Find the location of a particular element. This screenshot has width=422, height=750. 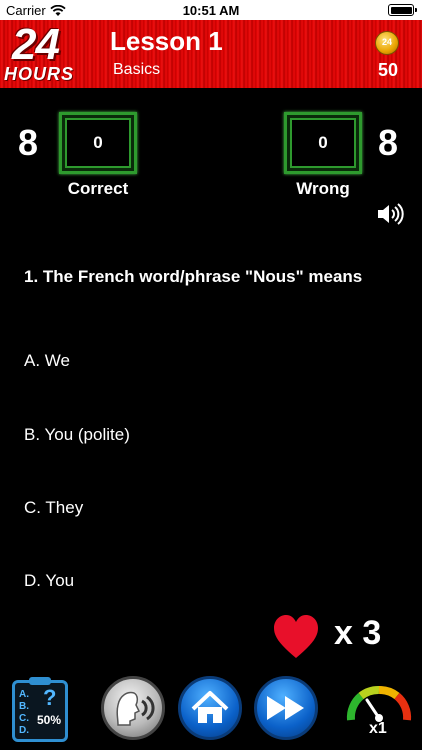

fast-forward-icon is located at coordinates (285, 708).